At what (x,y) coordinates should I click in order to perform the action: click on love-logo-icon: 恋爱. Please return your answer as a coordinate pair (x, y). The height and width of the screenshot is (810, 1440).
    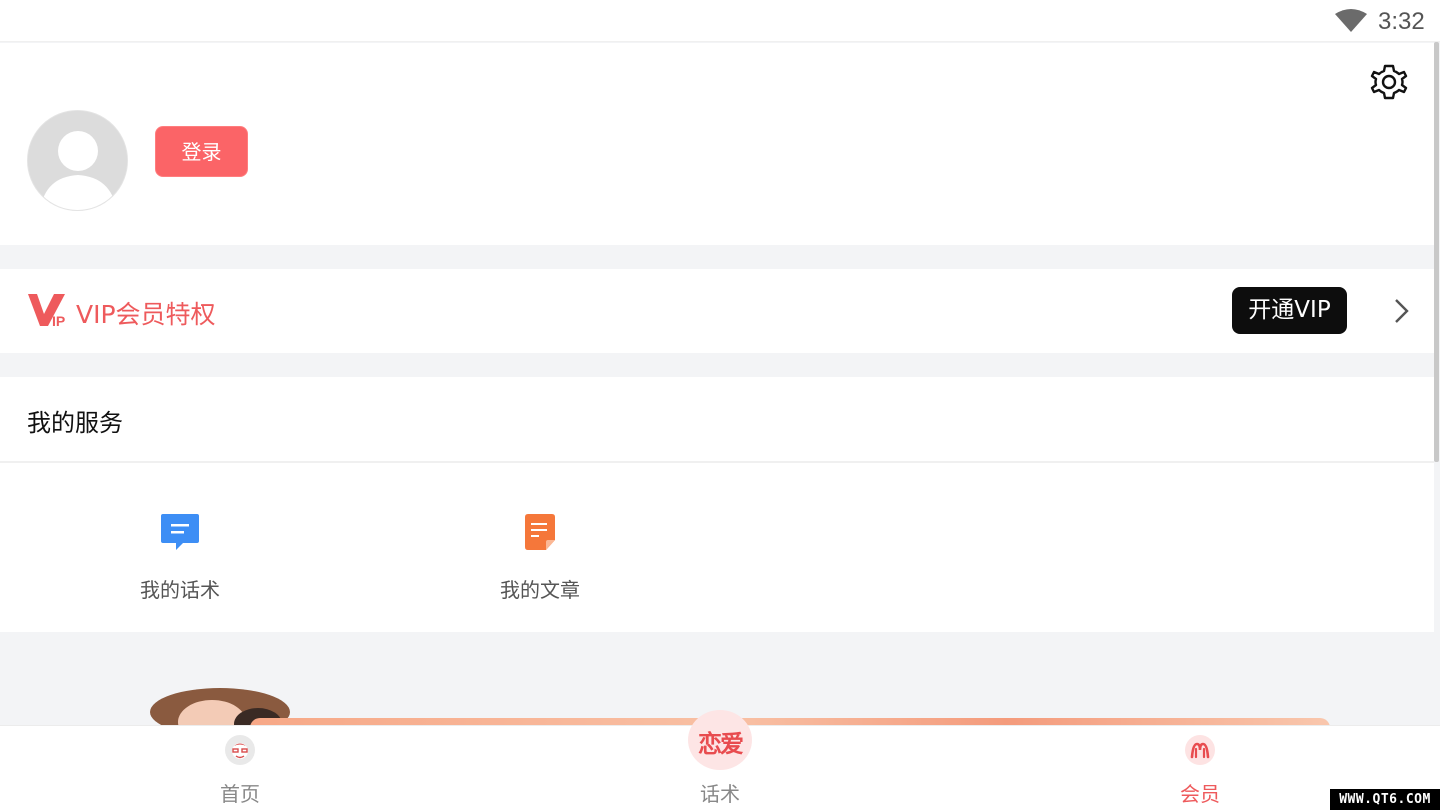
    Looking at the image, I should click on (720, 740).